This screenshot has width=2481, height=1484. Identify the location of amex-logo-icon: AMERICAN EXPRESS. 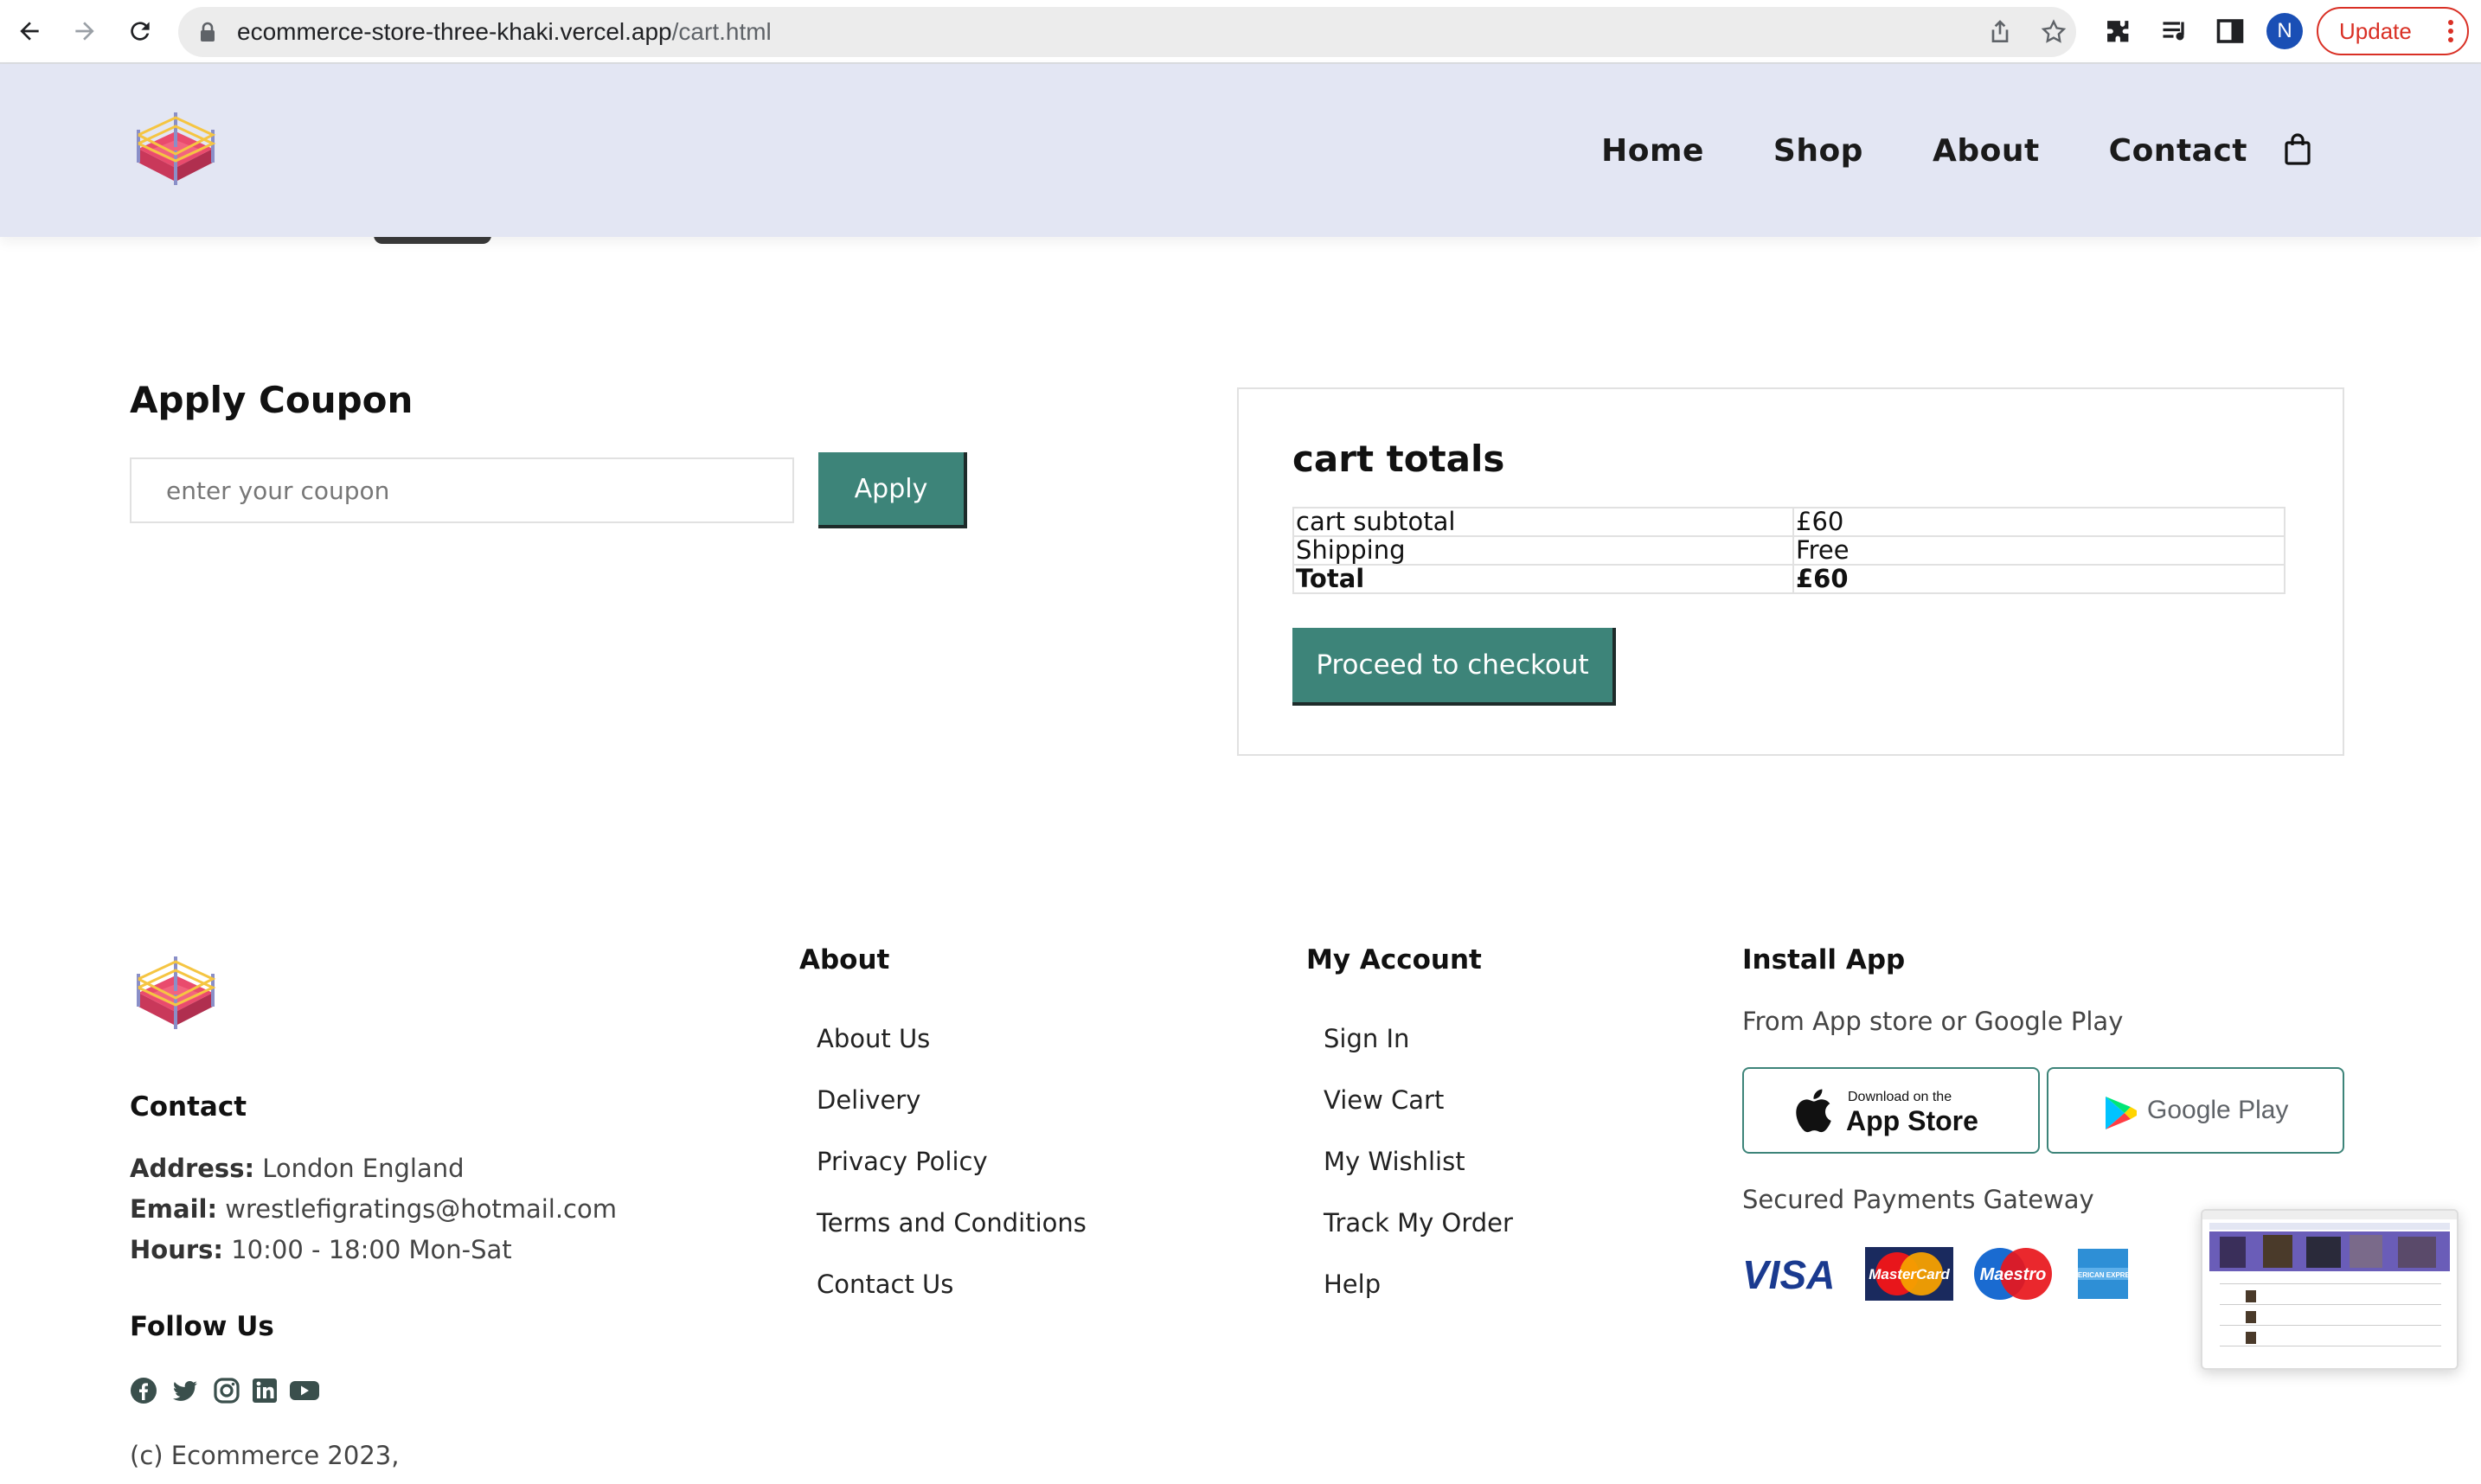
(2103, 1274).